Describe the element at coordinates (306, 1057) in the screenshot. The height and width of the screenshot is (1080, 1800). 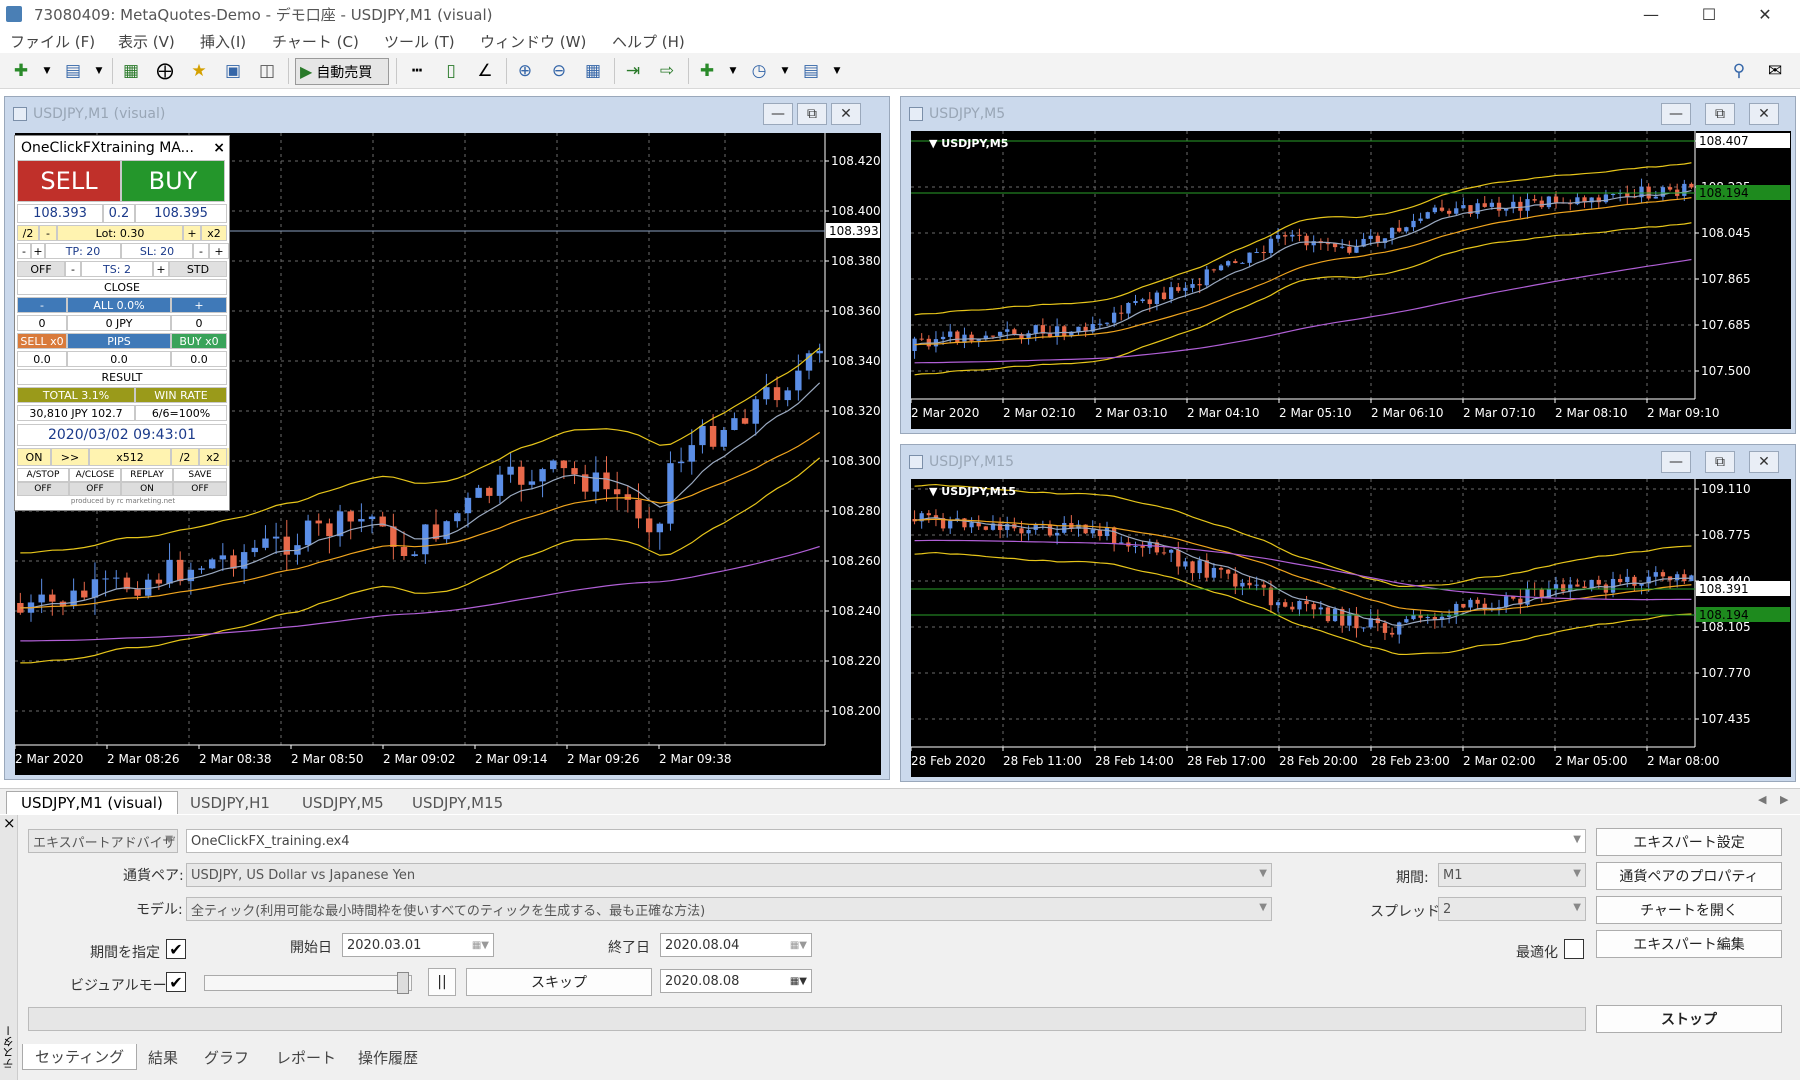
I see `tab-report: レポート` at that location.